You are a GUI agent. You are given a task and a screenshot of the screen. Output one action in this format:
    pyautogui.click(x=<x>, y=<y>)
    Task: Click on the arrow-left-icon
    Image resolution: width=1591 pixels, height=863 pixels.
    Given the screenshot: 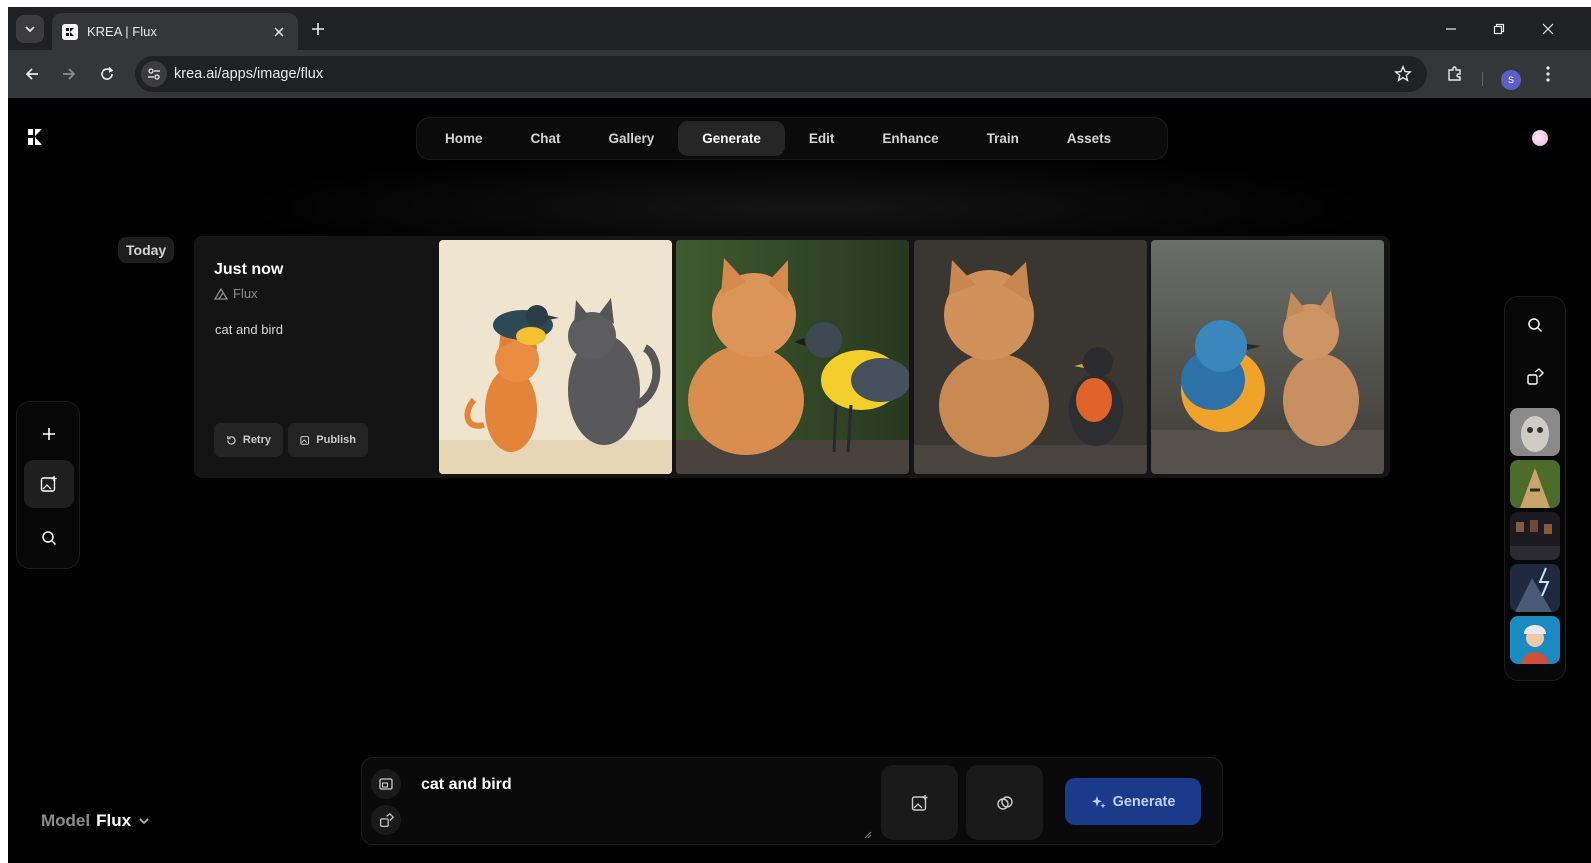 What is the action you would take?
    pyautogui.click(x=31, y=74)
    